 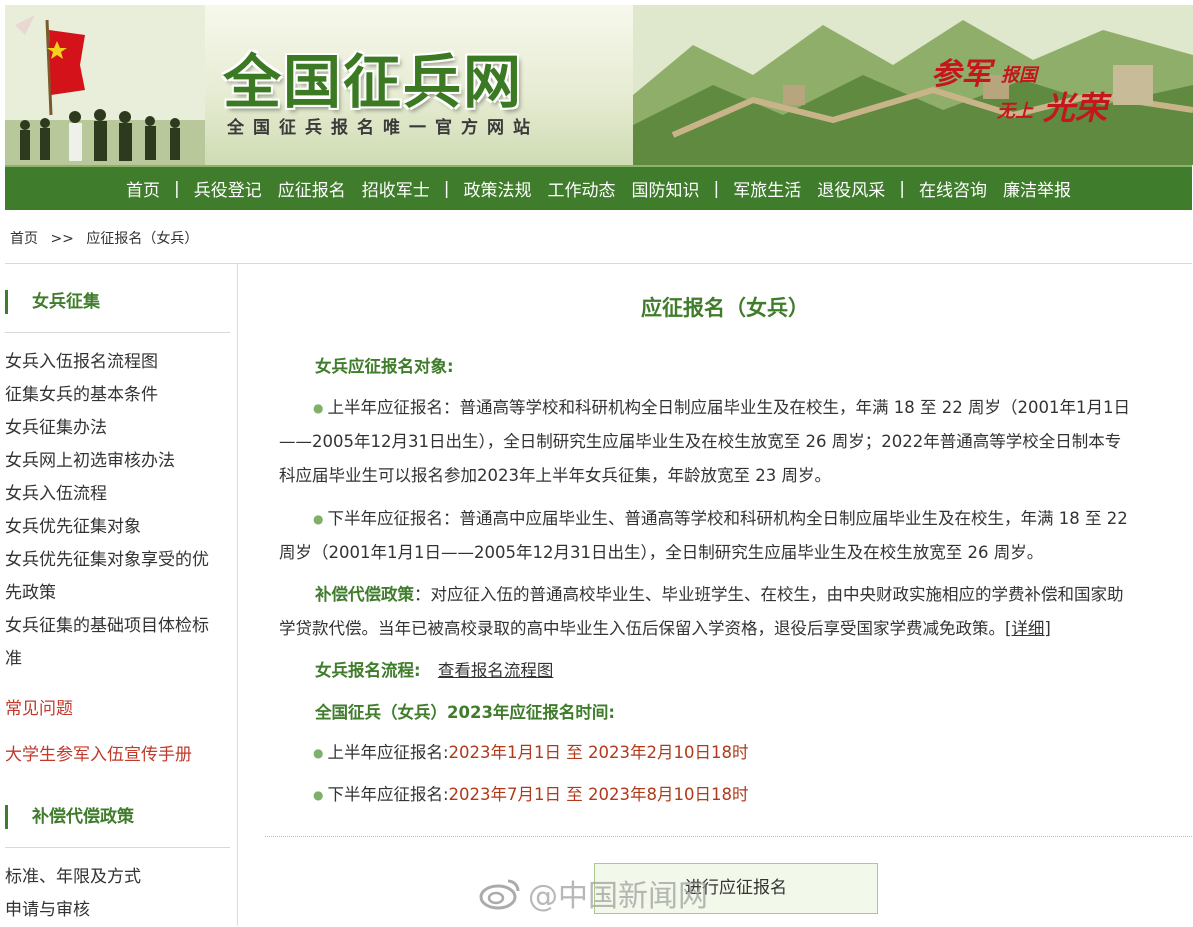 I want to click on sidebar-section-title: 女兵征集, so click(x=117, y=302).